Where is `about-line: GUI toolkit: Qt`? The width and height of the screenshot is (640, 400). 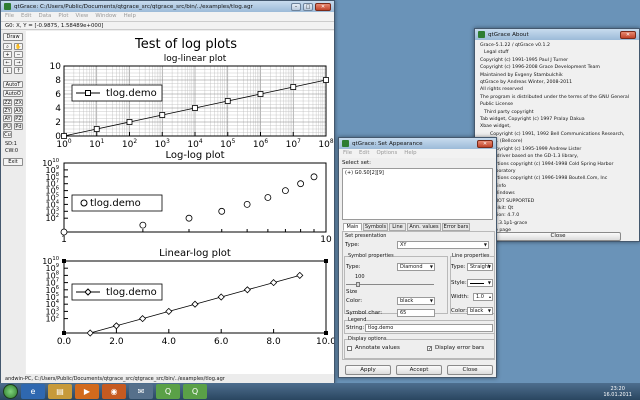
about-line: GUI toolkit: Qt is located at coordinates (497, 208).